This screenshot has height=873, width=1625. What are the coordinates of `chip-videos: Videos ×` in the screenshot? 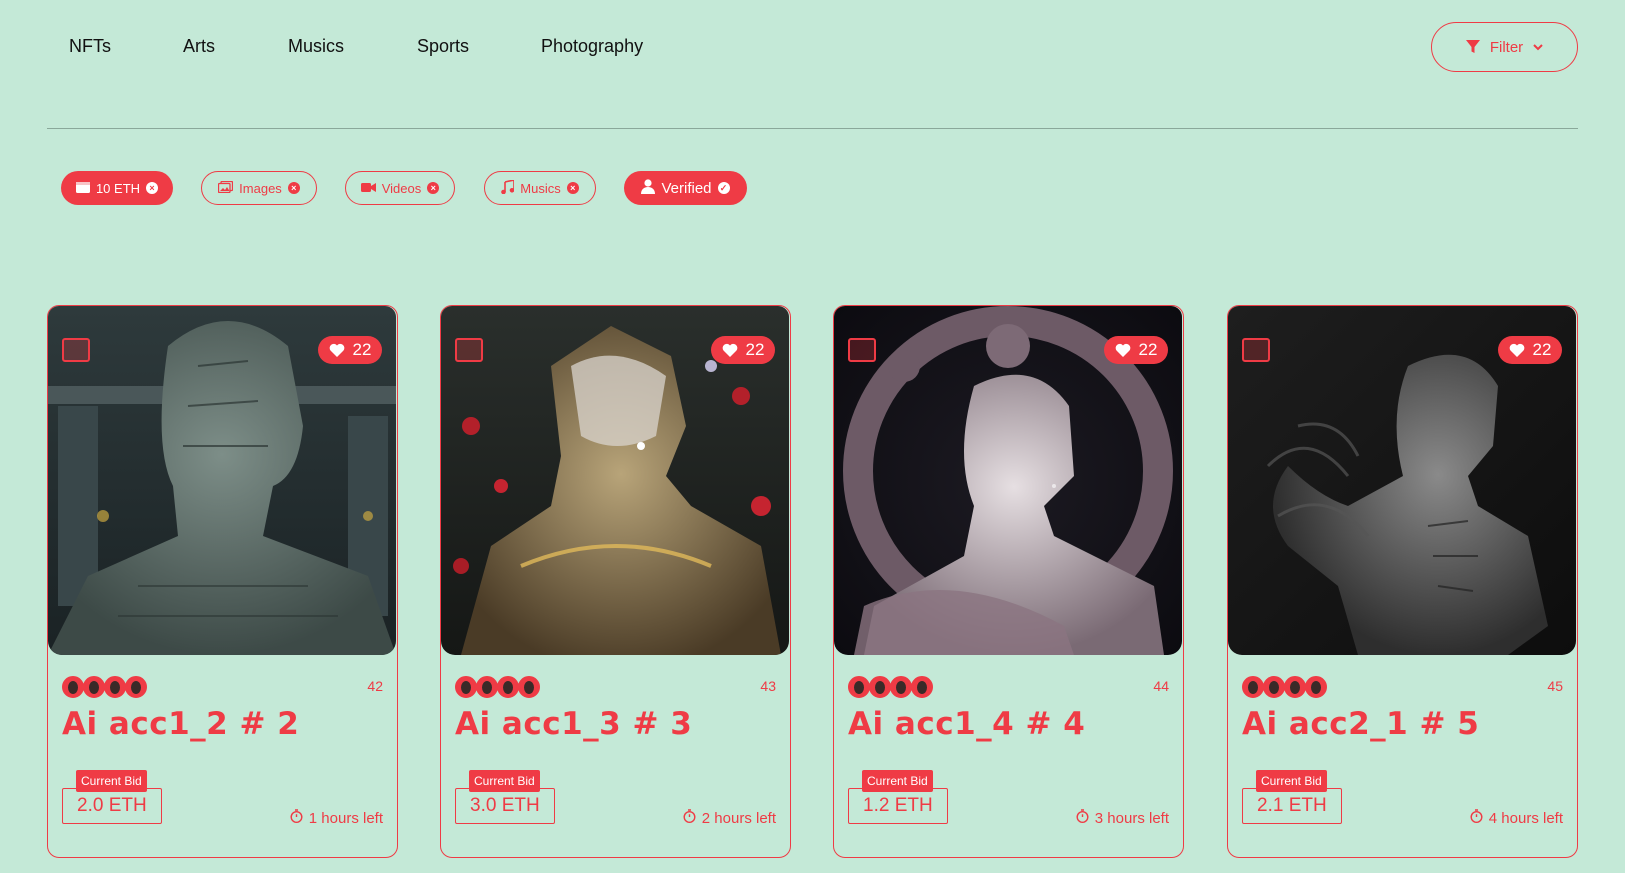 It's located at (400, 188).